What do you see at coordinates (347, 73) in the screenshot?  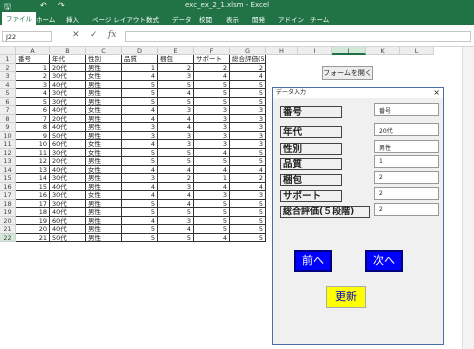 I see `open-form-button: フォームを開く` at bounding box center [347, 73].